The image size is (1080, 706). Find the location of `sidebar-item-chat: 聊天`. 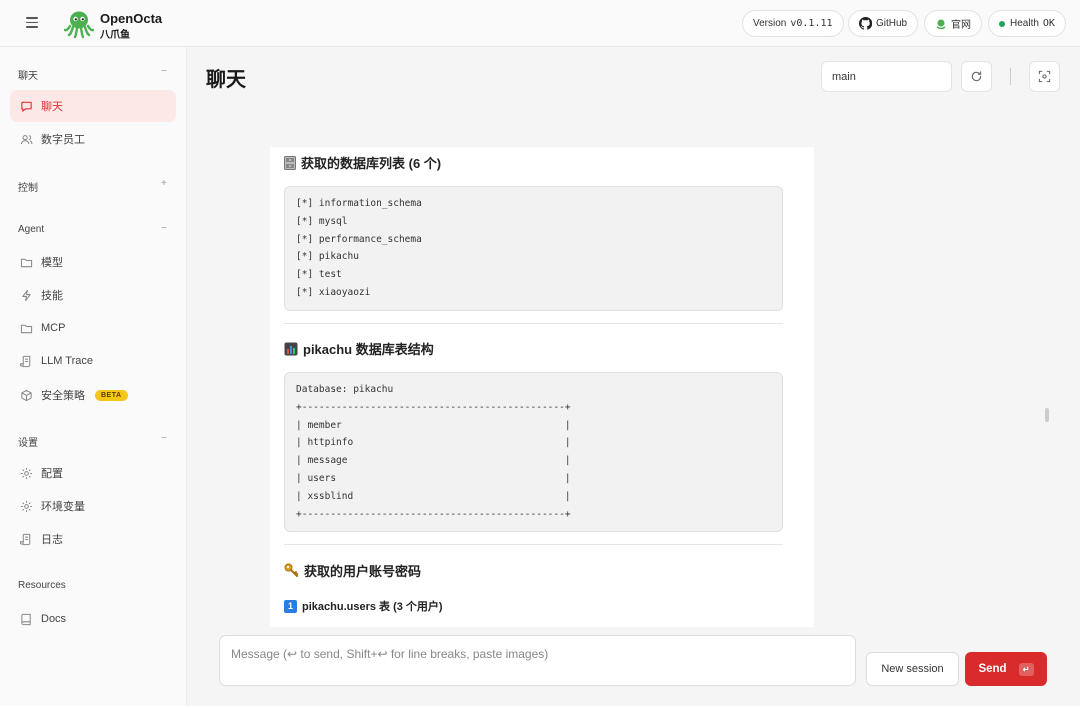

sidebar-item-chat: 聊天 is located at coordinates (93, 106).